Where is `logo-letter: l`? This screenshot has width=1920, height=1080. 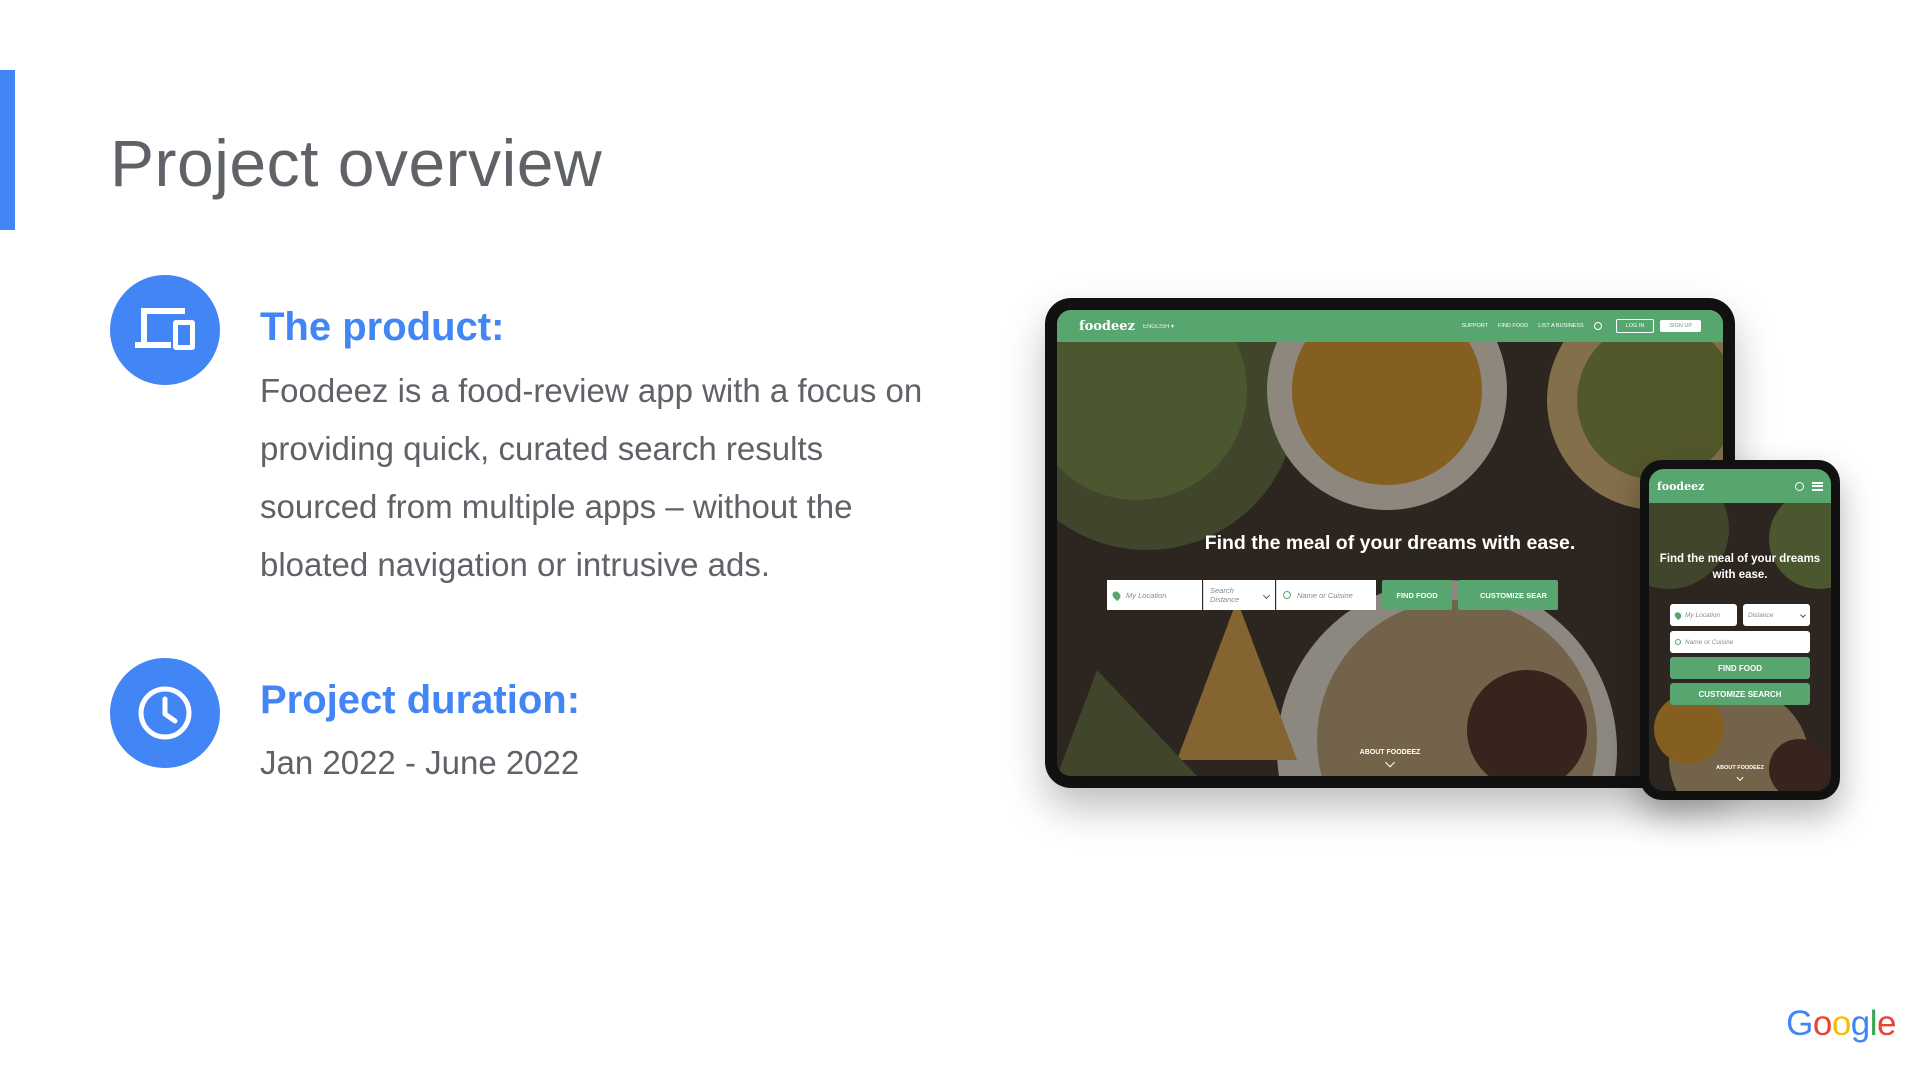 logo-letter: l is located at coordinates (1873, 1023).